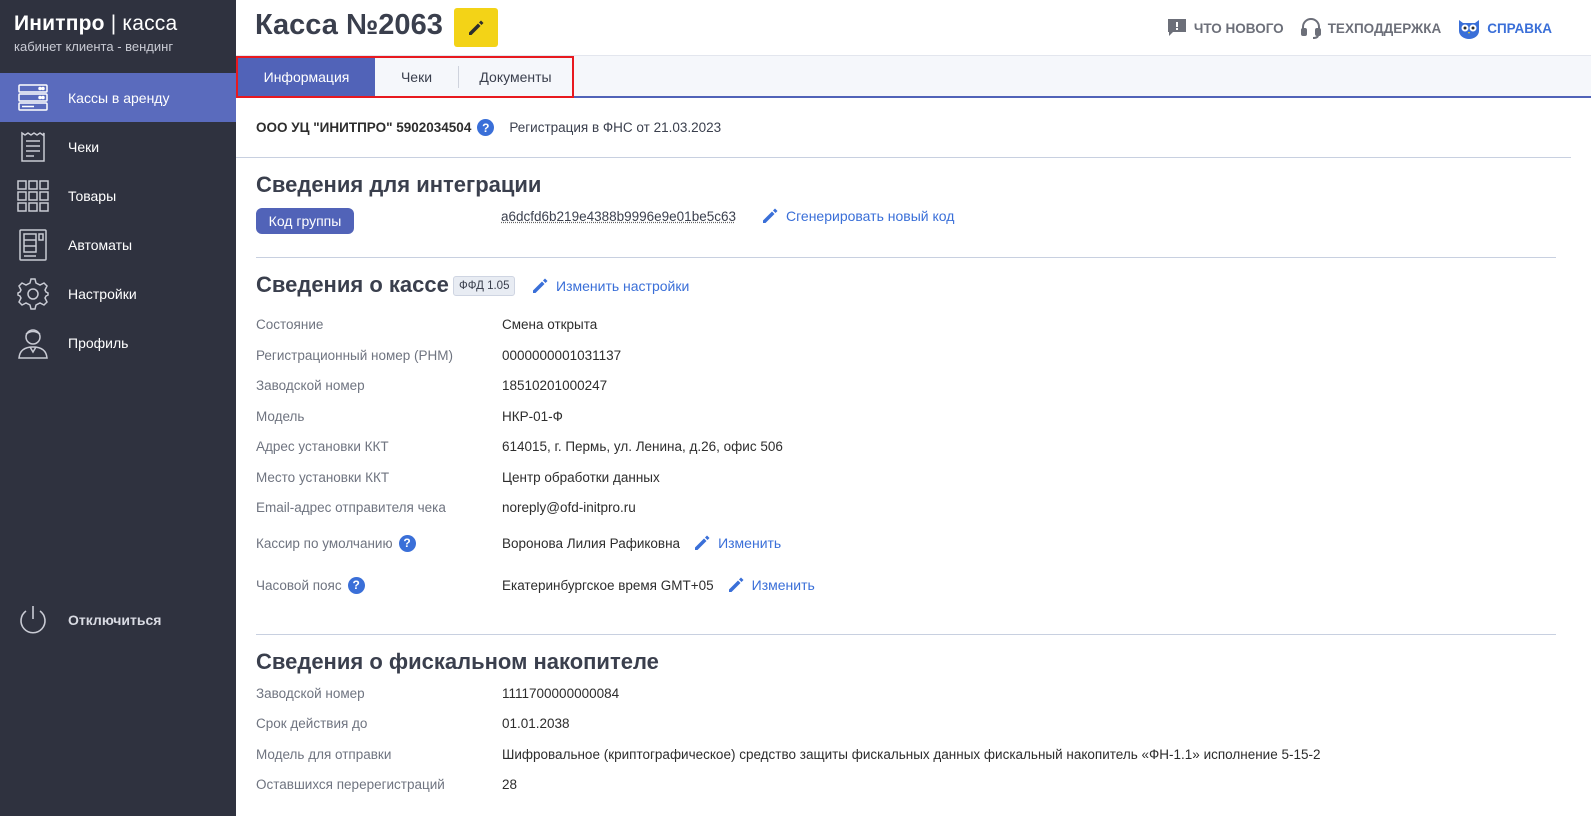 This screenshot has height=816, width=1591. Describe the element at coordinates (349, 25) in the screenshot. I see `page-title: Касса №2063` at that location.